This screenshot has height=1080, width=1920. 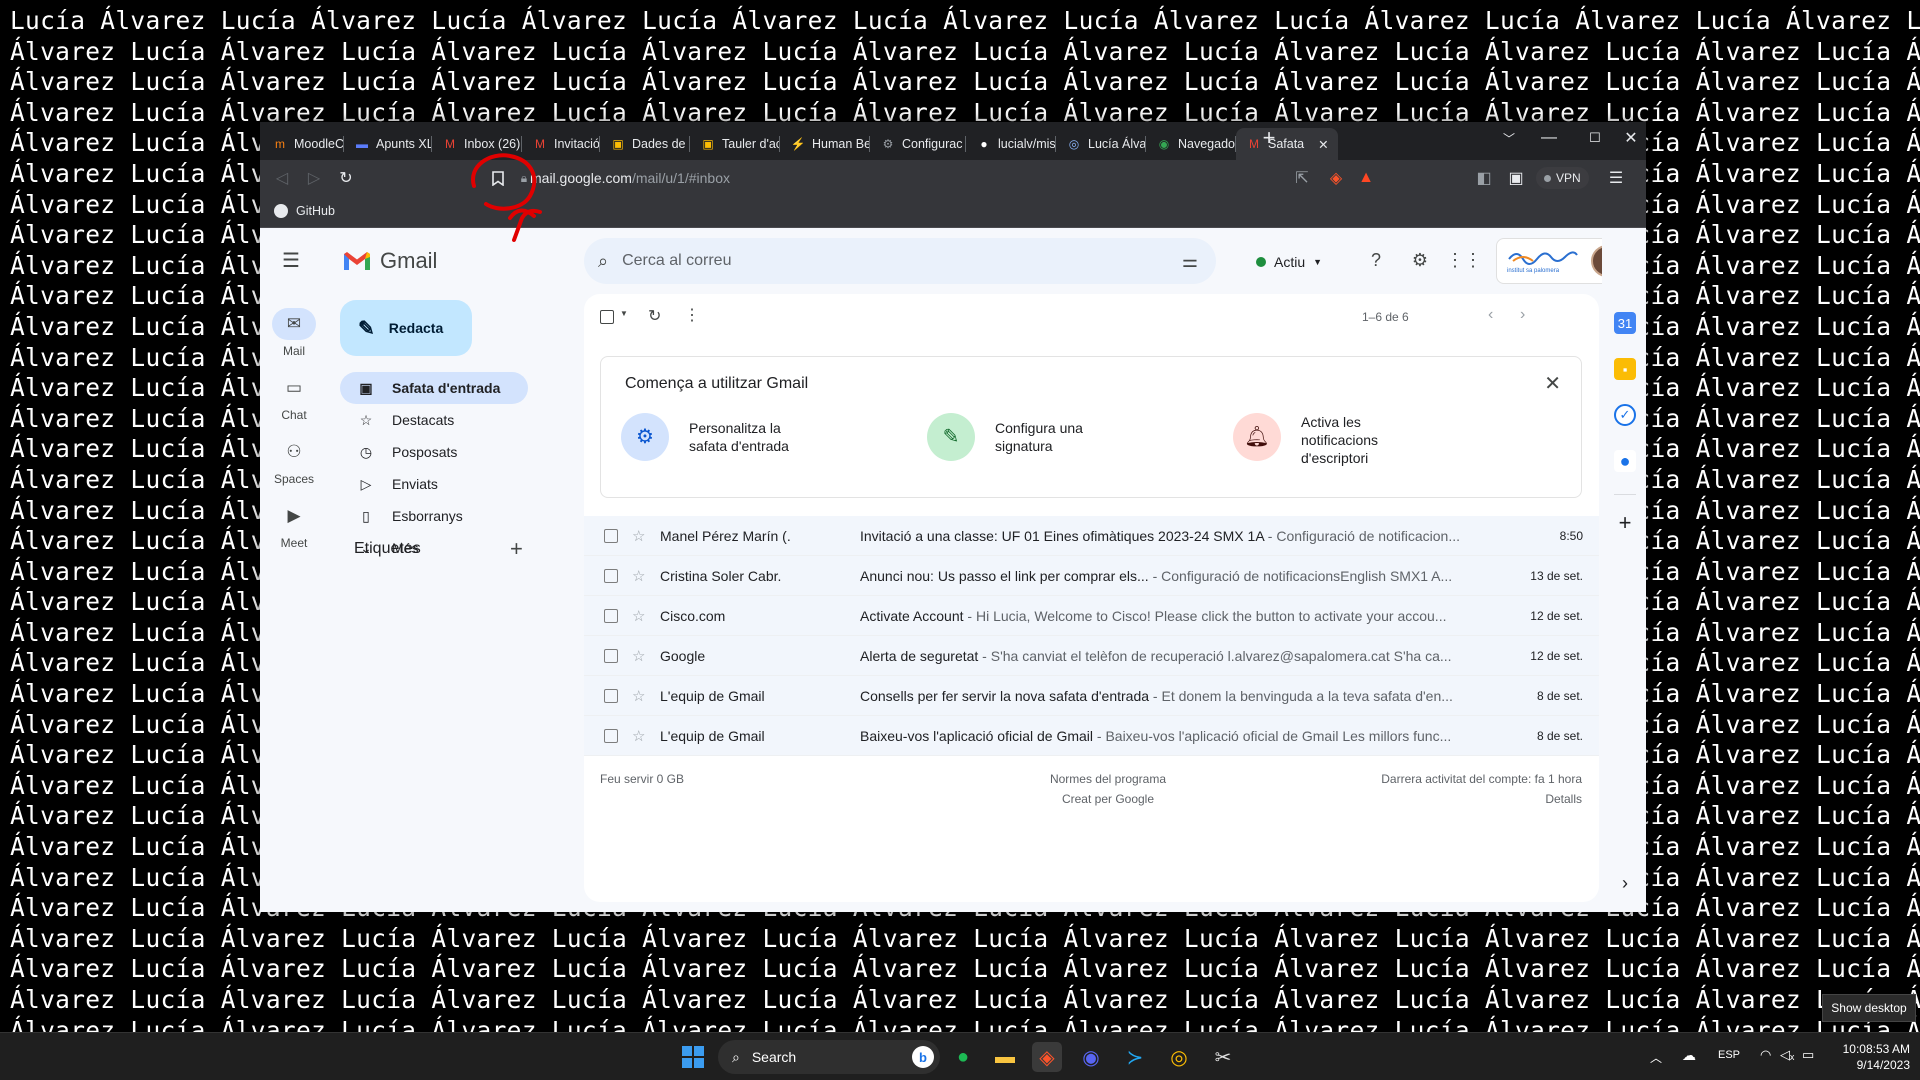 What do you see at coordinates (516, 549) in the screenshot?
I see `add-label-icon: +` at bounding box center [516, 549].